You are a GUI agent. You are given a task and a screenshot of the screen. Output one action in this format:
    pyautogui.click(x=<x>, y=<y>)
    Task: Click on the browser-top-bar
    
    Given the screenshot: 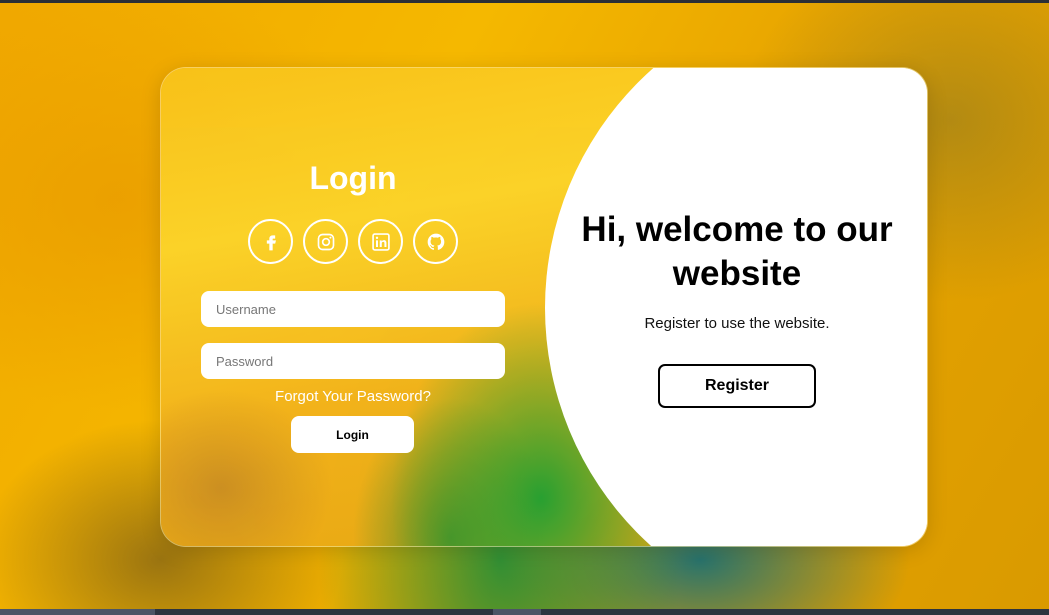 What is the action you would take?
    pyautogui.click(x=524, y=1)
    